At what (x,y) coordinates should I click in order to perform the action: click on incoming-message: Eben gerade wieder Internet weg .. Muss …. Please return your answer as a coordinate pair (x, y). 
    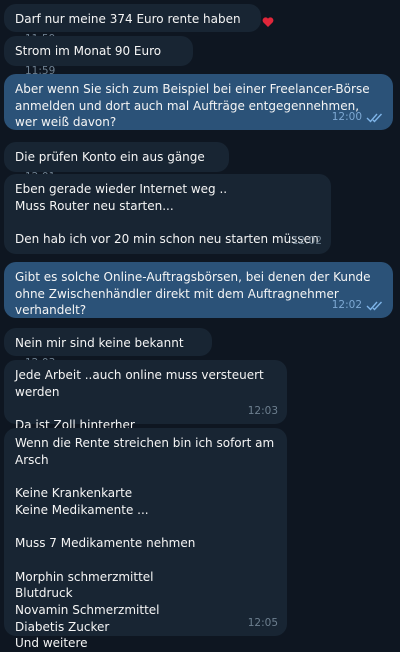
    Looking at the image, I should click on (167, 214).